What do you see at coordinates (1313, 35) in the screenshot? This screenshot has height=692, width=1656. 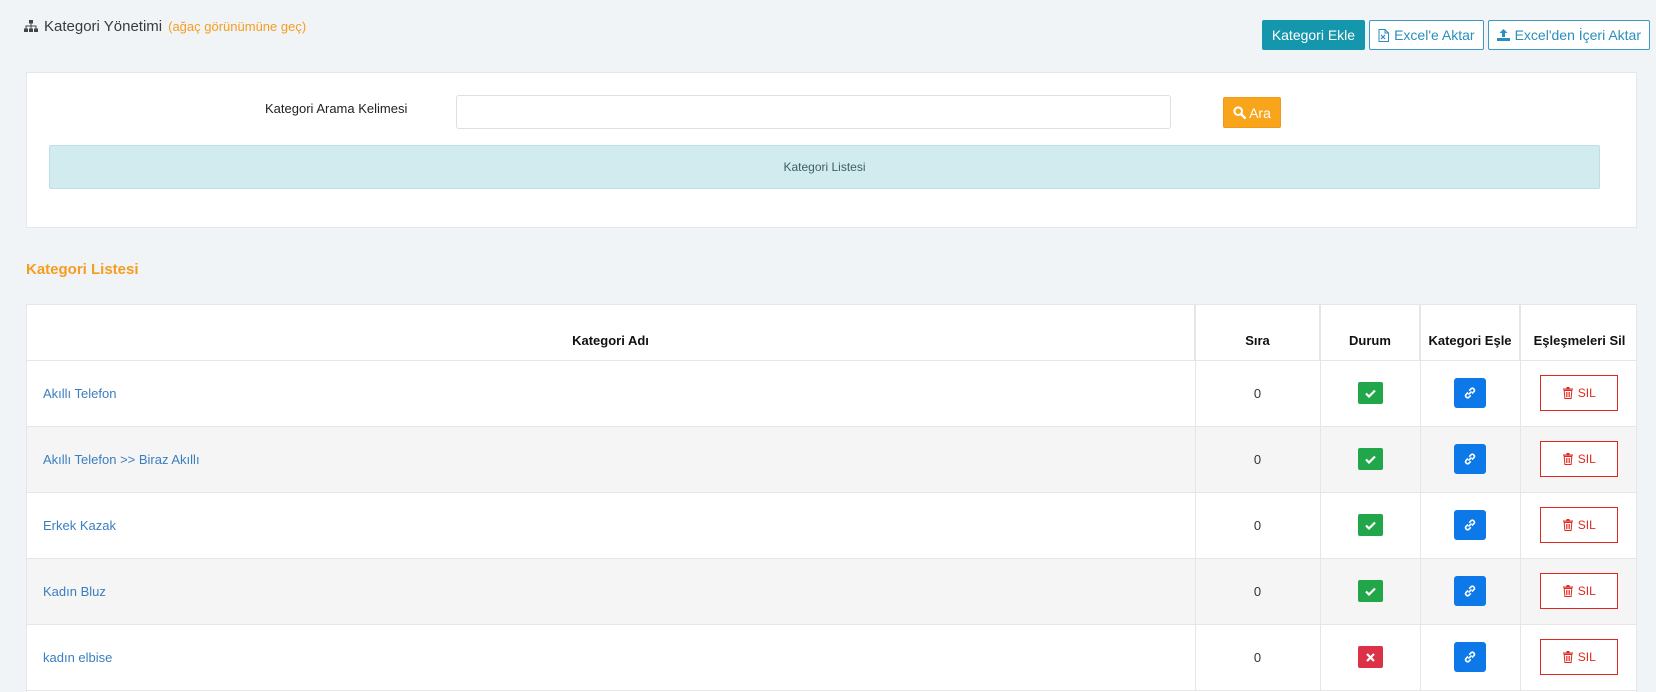 I see `add-category-button: Kategori Ekle` at bounding box center [1313, 35].